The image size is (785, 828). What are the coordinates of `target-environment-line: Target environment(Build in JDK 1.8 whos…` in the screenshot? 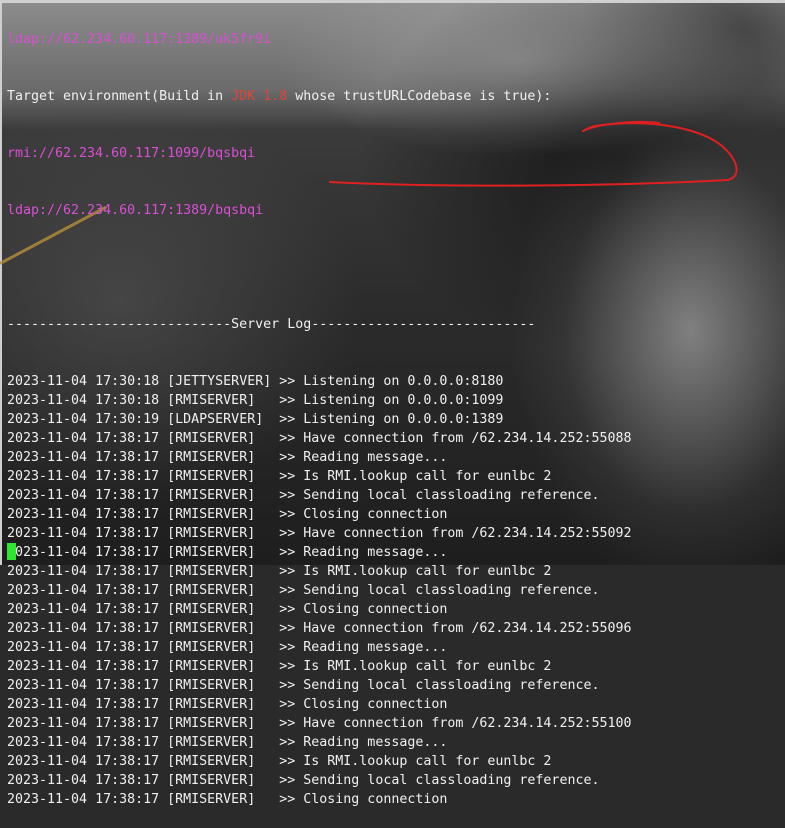 It's located at (319, 96).